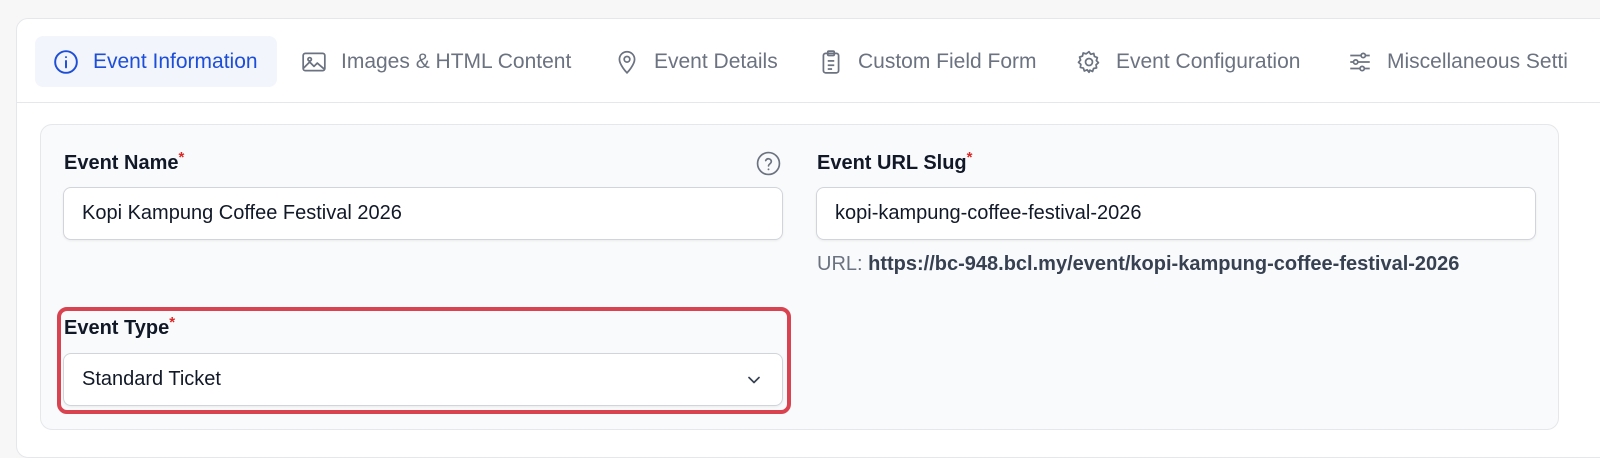  What do you see at coordinates (1477, 61) in the screenshot?
I see `tab-label: Miscellaneous Setti` at bounding box center [1477, 61].